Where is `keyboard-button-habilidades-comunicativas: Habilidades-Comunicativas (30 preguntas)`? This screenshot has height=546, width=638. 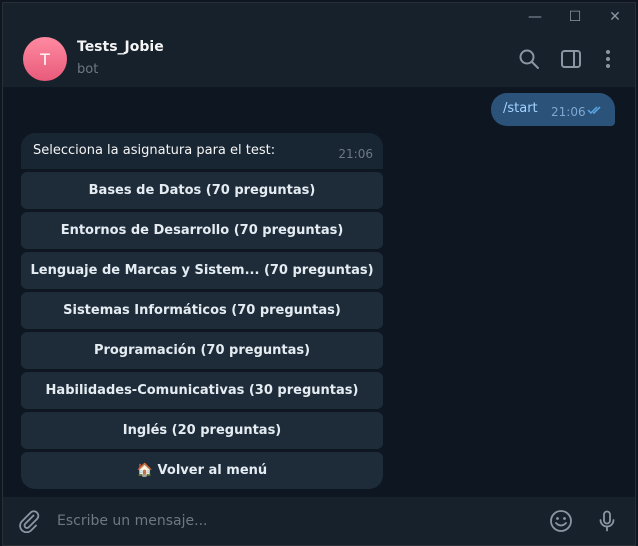 keyboard-button-habilidades-comunicativas: Habilidades-Comunicativas (30 preguntas) is located at coordinates (202, 390).